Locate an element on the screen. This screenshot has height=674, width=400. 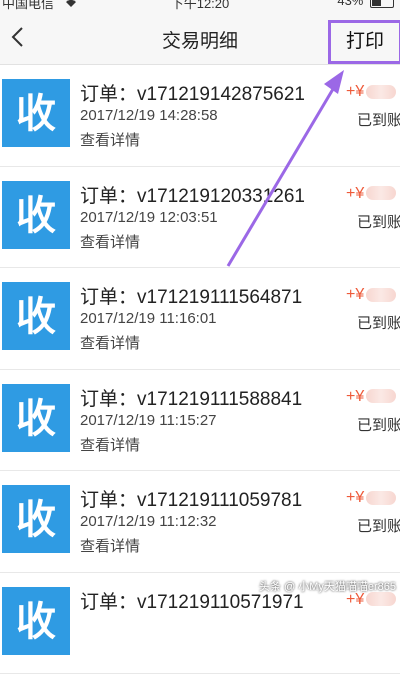
order-date: 2017/12/19 14:28:58 is located at coordinates (149, 115).